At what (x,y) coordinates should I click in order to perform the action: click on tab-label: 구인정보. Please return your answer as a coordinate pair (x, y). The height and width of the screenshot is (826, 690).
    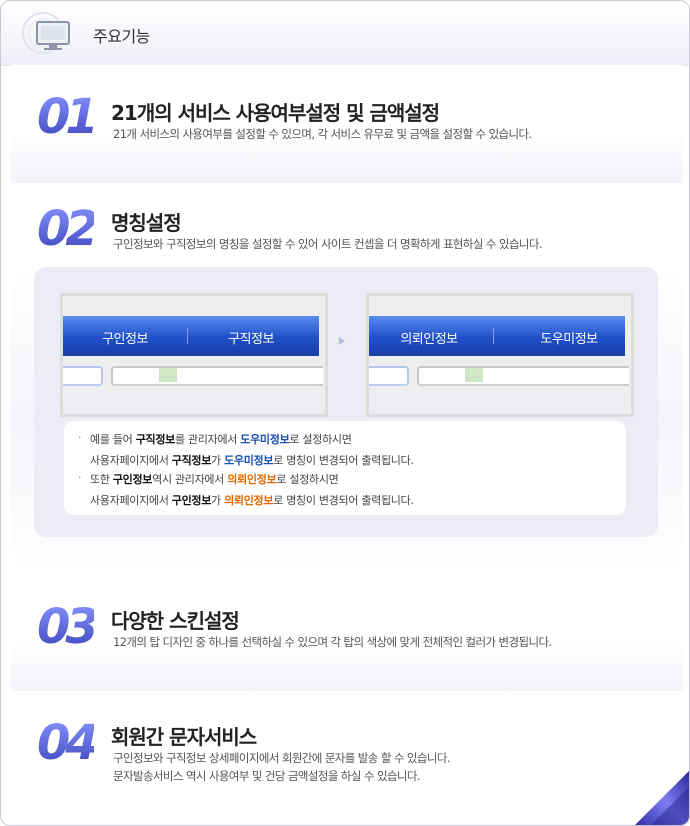
    Looking at the image, I should click on (125, 339).